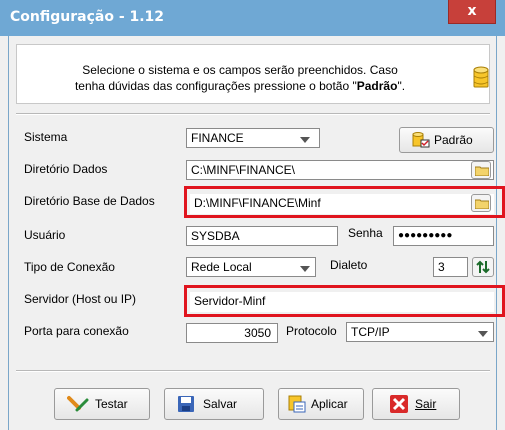  What do you see at coordinates (232, 333) in the screenshot?
I see `porta-input: 3050` at bounding box center [232, 333].